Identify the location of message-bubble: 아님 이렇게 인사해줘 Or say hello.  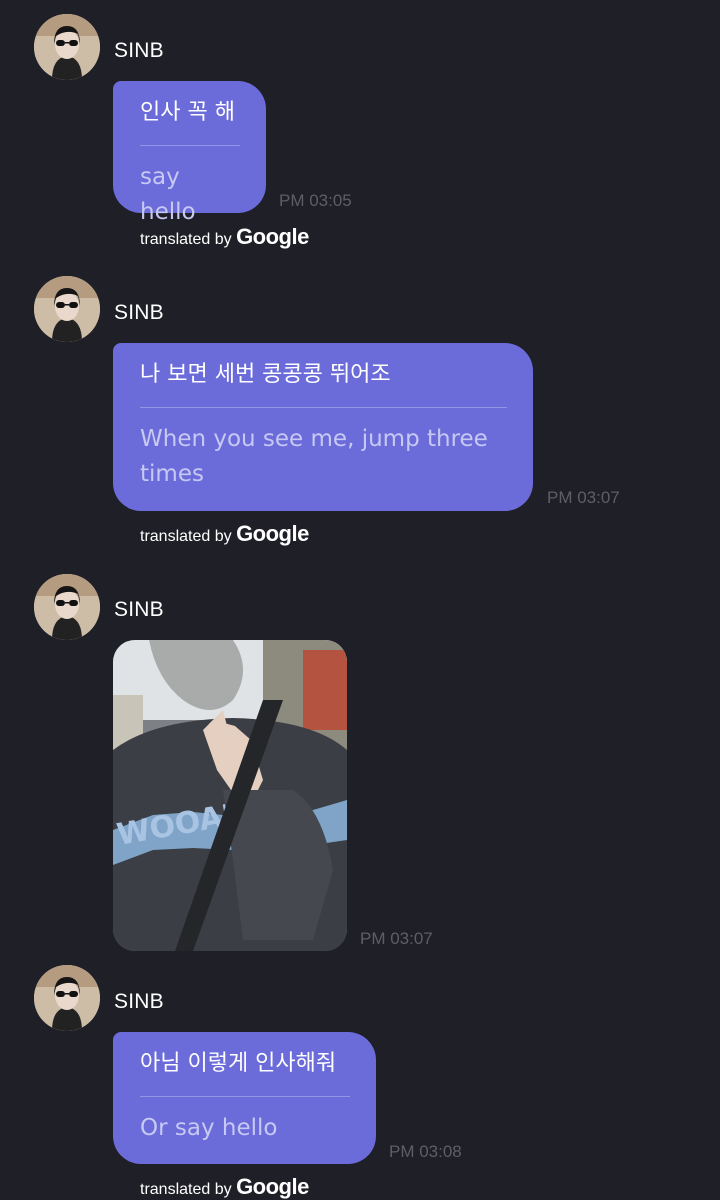
(244, 1098).